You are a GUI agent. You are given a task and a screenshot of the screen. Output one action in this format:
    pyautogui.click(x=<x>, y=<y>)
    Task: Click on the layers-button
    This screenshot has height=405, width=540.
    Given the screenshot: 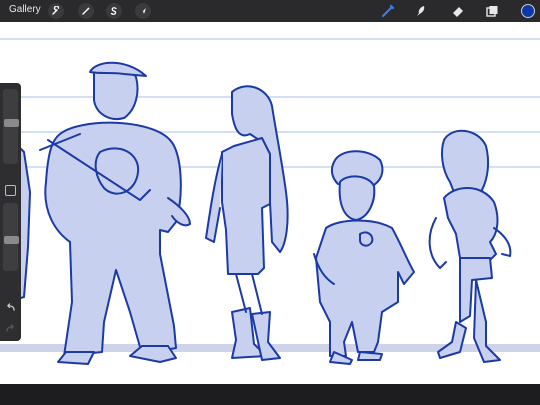 What is the action you would take?
    pyautogui.click(x=492, y=11)
    